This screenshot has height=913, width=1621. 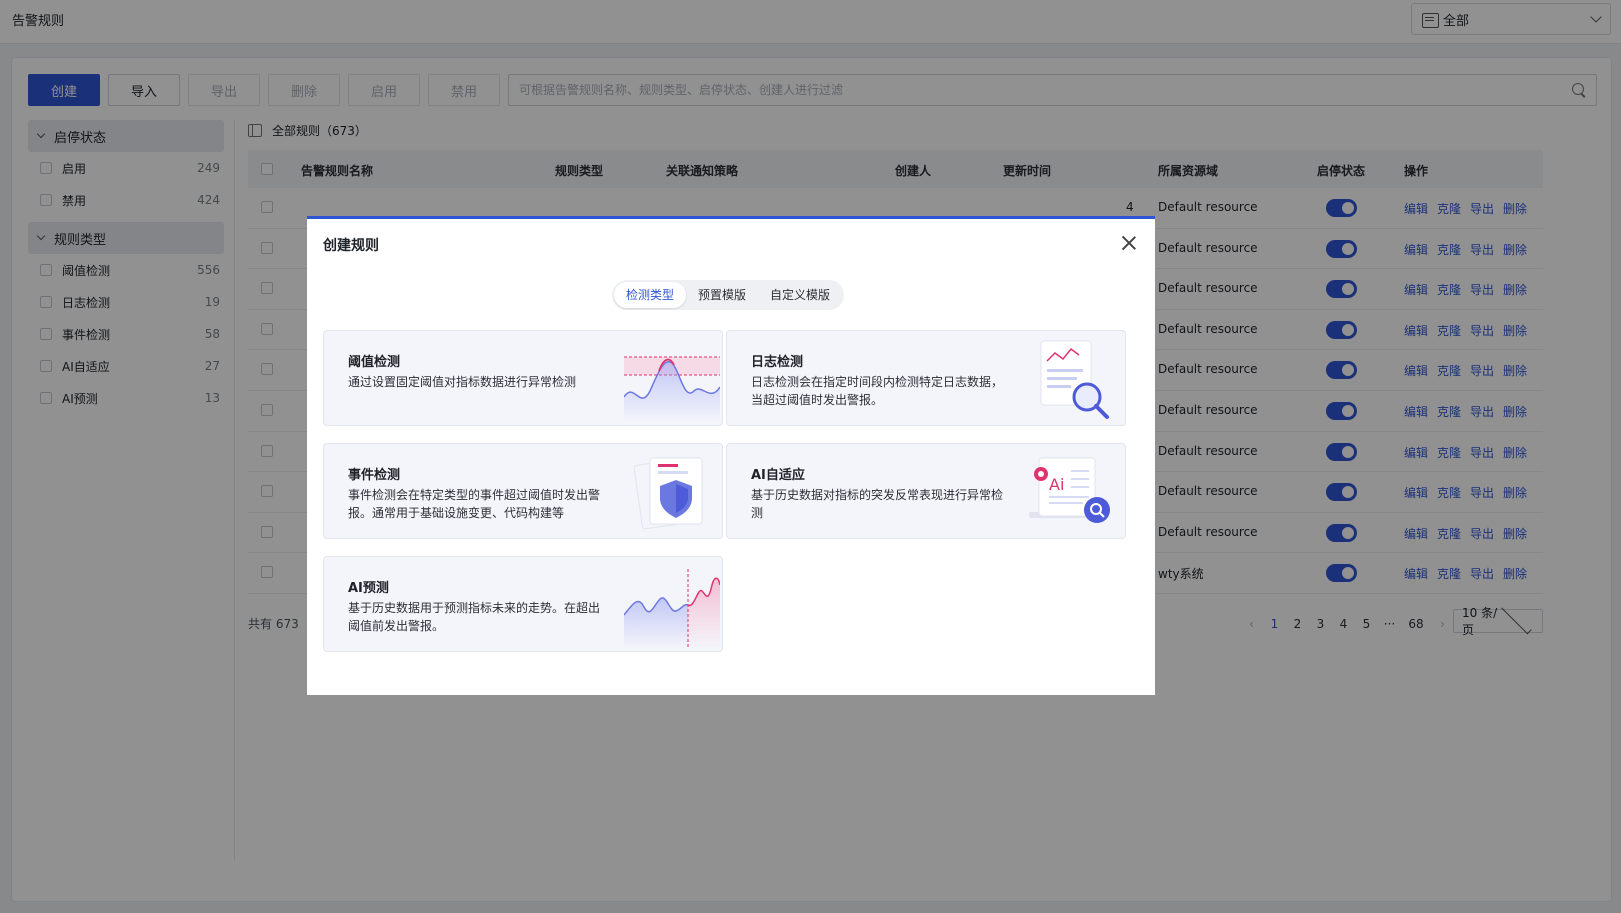 I want to click on card-threshold-detection: 阈值检测 通过设置固定阈值对指标数据进行异常检测, so click(x=523, y=378).